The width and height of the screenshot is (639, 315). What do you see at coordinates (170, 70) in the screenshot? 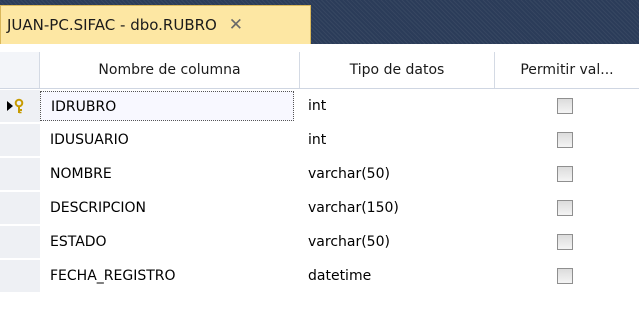
I see `column-header-name: Nombre de columna` at bounding box center [170, 70].